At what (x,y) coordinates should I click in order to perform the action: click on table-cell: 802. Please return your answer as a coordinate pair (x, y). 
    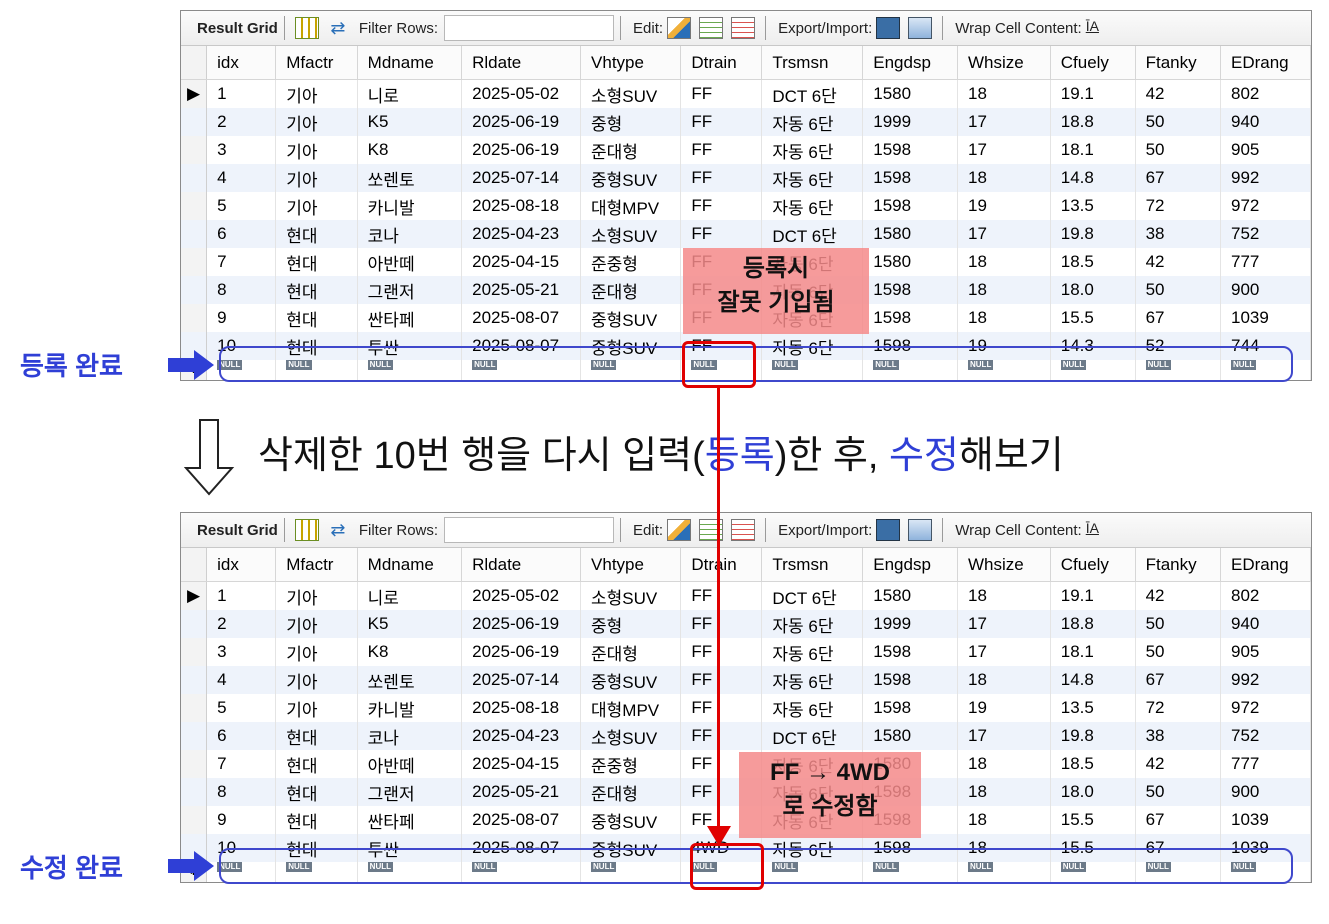
    Looking at the image, I should click on (1266, 93).